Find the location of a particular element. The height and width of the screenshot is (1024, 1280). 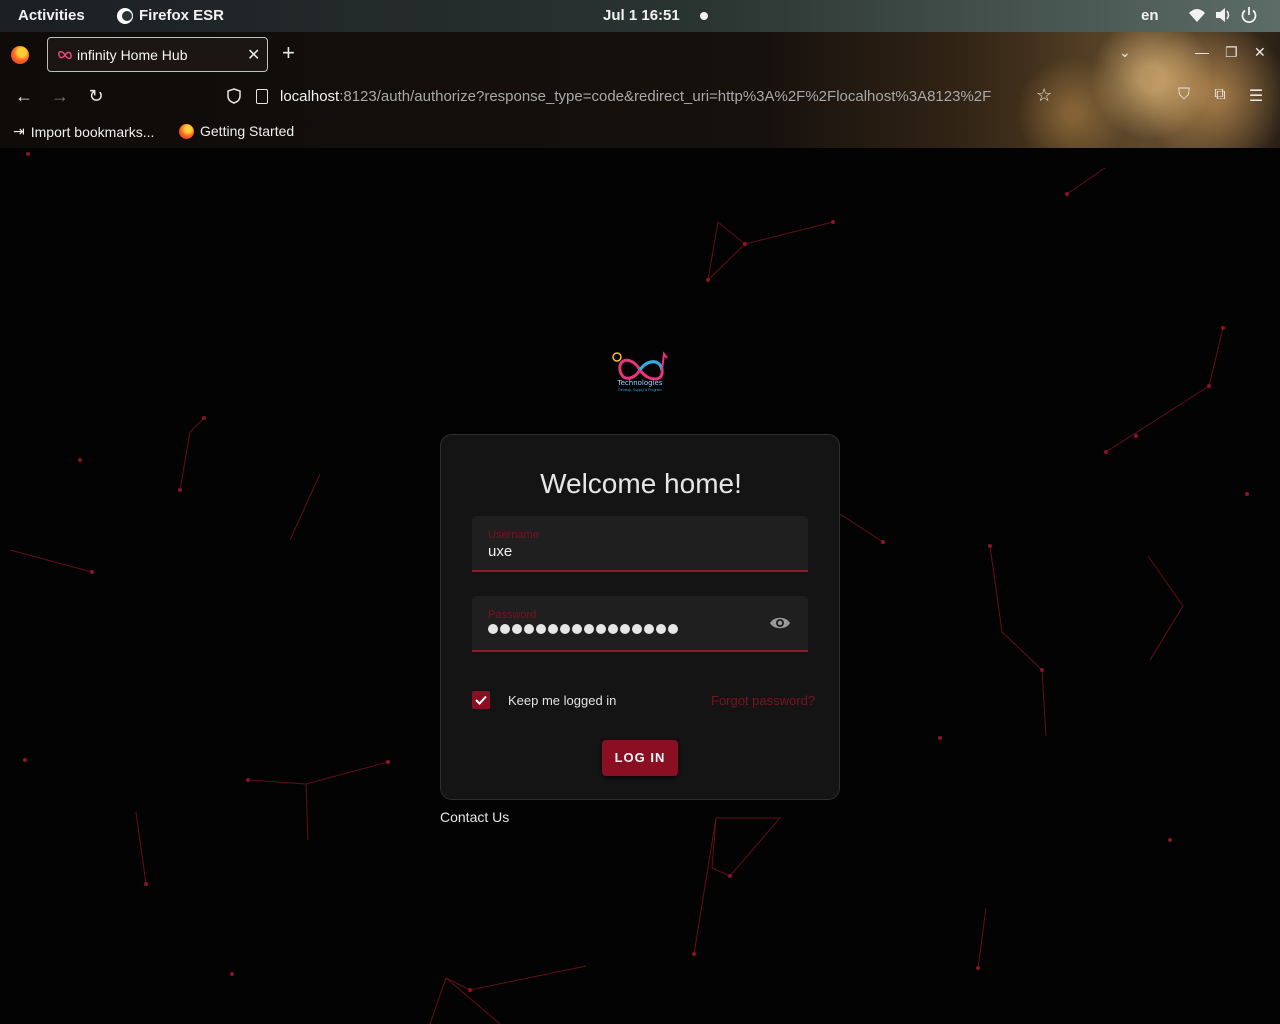

pocket-icon: ⛉ is located at coordinates (1184, 96).